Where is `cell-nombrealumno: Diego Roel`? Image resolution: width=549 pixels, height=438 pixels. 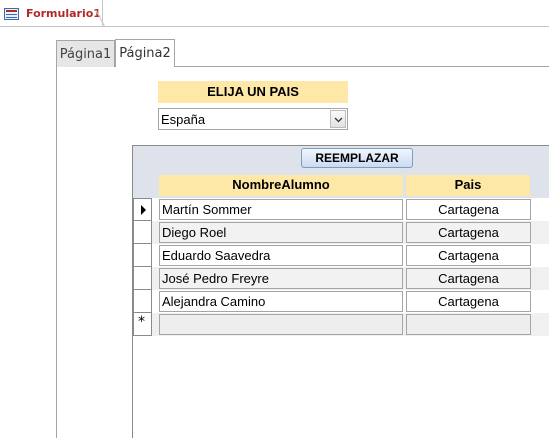
cell-nombrealumno: Diego Roel is located at coordinates (281, 232).